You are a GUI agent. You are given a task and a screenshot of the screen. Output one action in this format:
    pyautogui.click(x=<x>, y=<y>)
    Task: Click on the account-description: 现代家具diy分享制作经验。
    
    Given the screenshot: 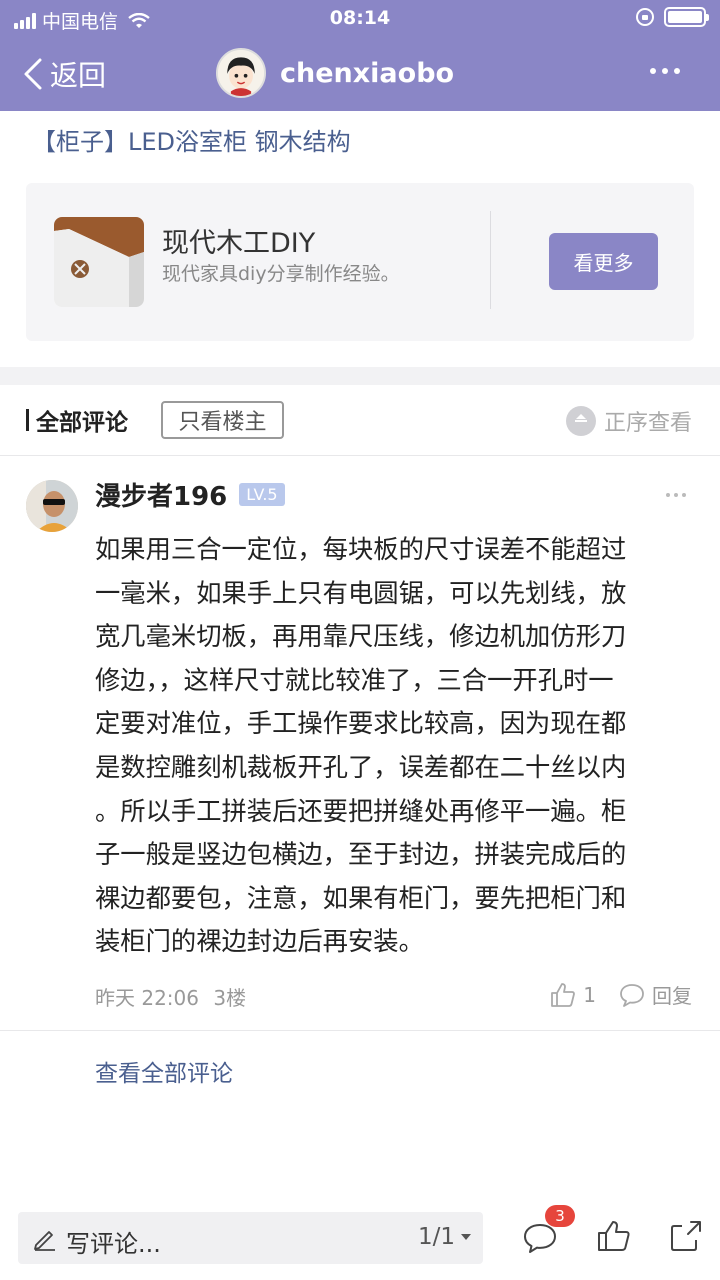 What is the action you would take?
    pyautogui.click(x=281, y=274)
    